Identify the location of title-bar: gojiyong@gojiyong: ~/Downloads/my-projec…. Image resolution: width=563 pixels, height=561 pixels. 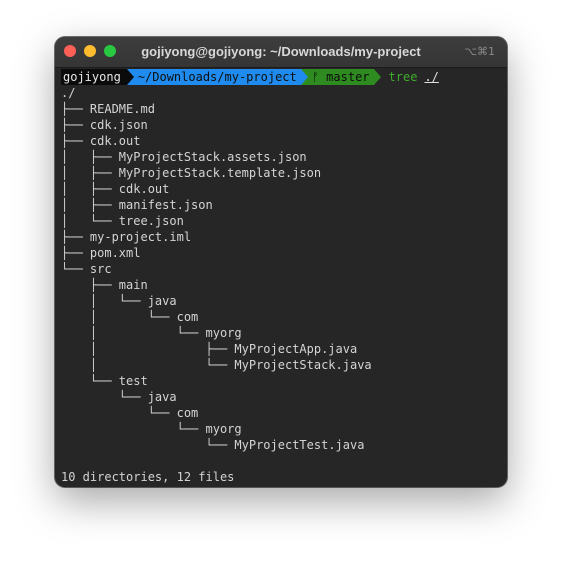
(281, 52).